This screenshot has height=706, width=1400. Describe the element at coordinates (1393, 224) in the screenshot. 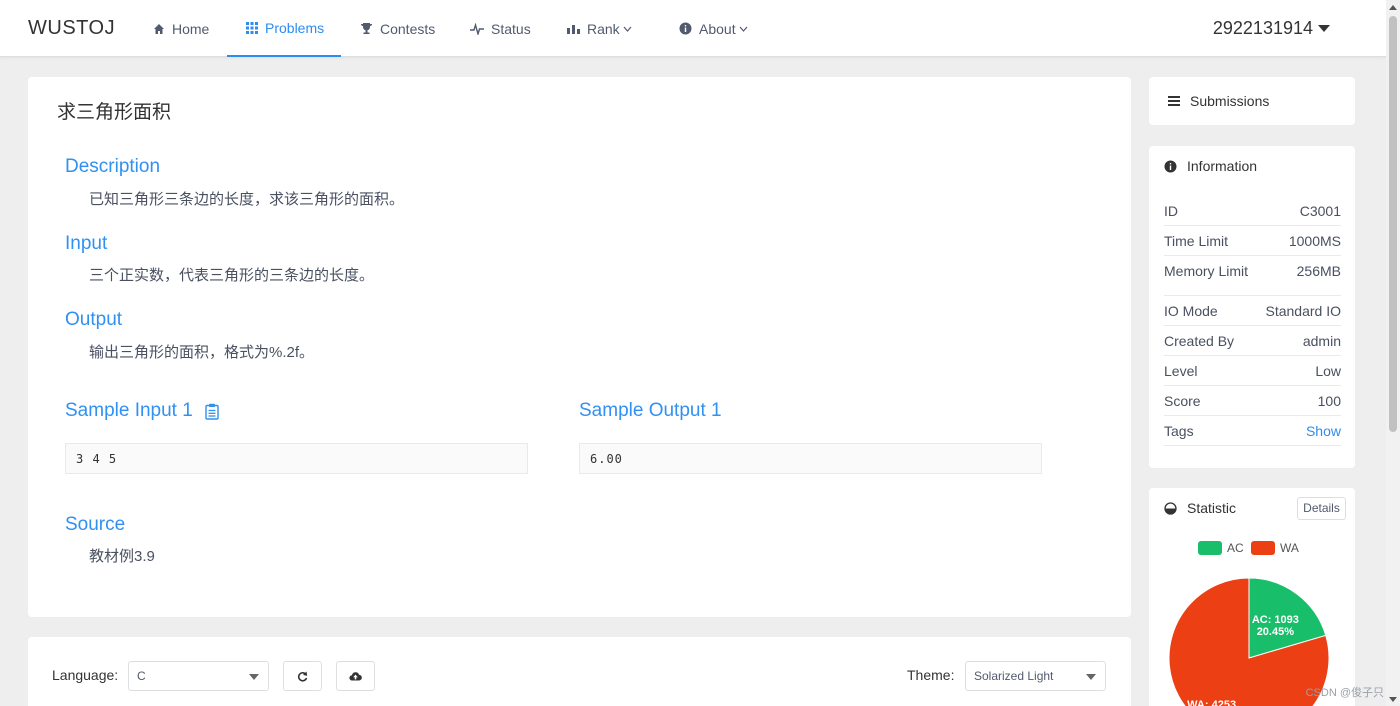

I see `scrollbar-thumb` at that location.